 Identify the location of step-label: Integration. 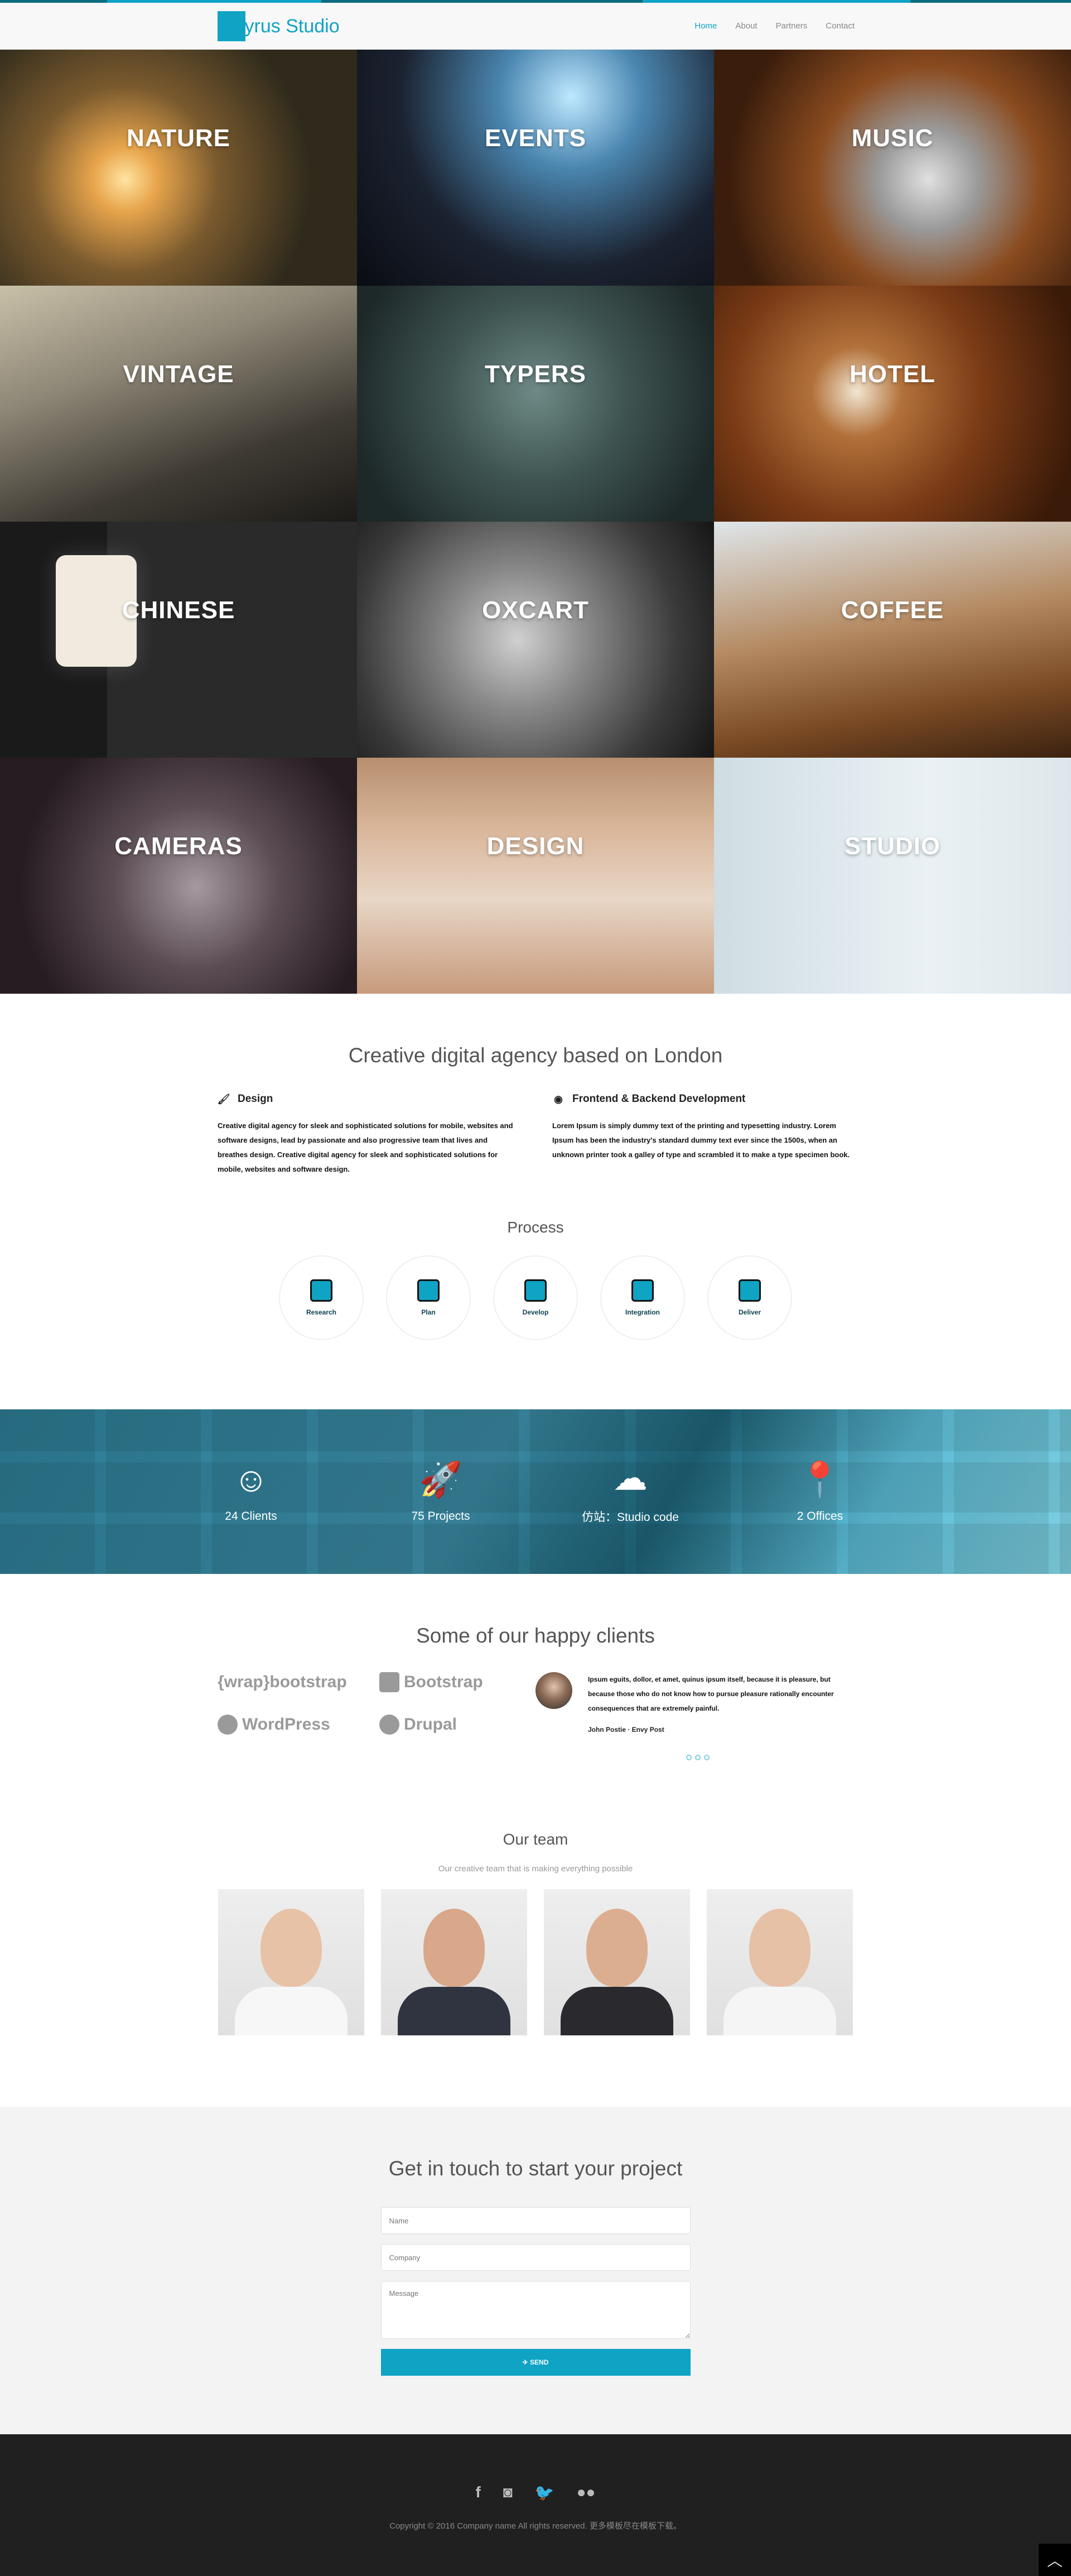
(642, 1312).